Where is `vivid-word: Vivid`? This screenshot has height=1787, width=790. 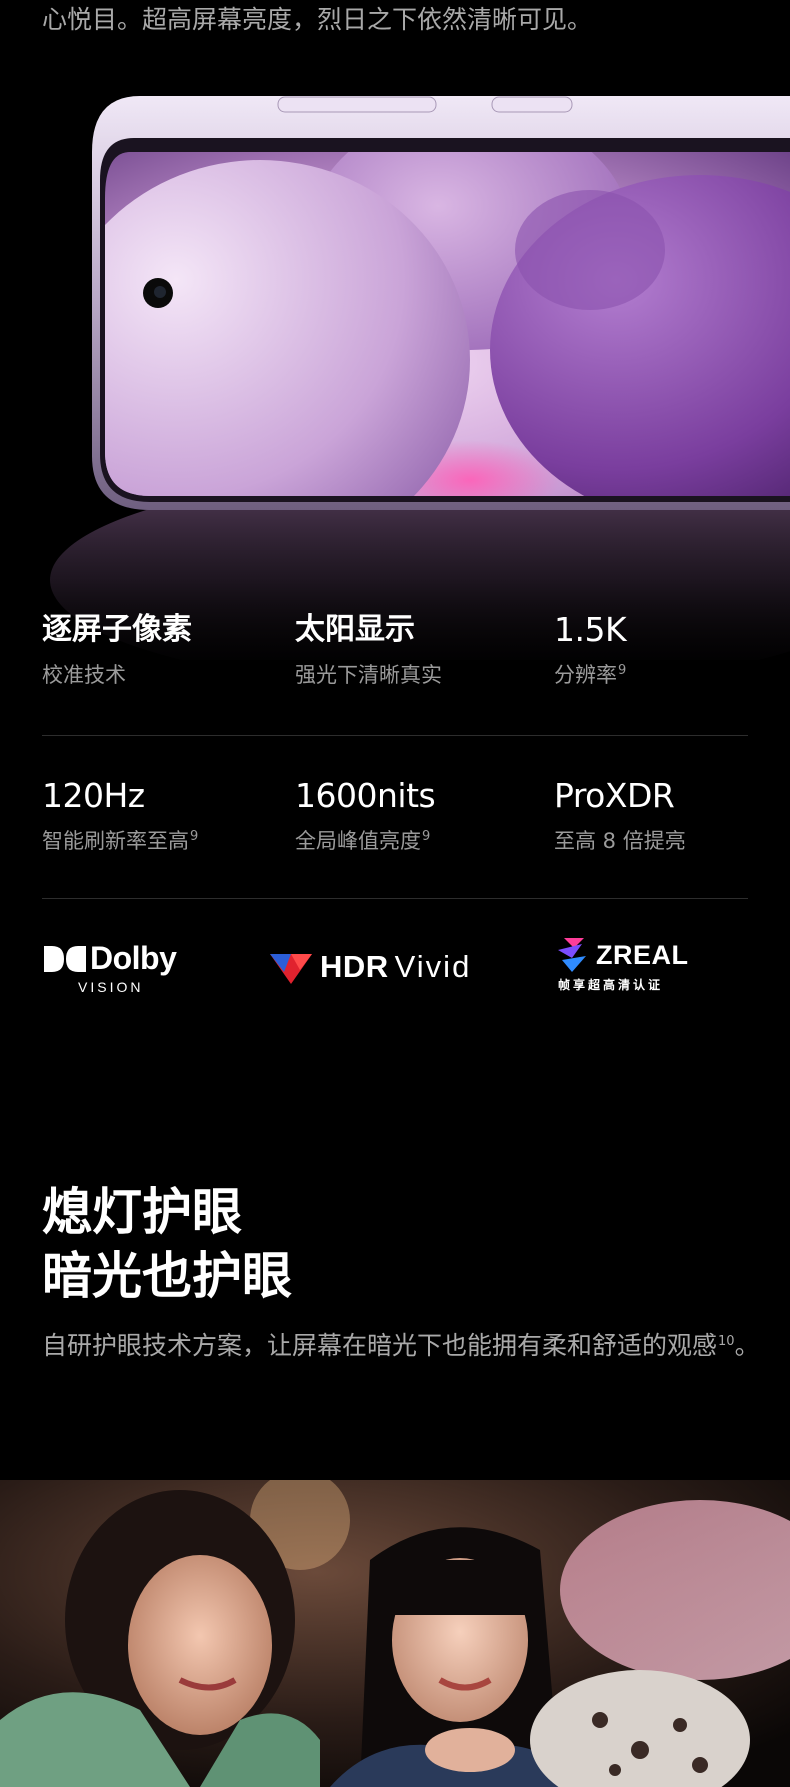
vivid-word: Vivid is located at coordinates (433, 966).